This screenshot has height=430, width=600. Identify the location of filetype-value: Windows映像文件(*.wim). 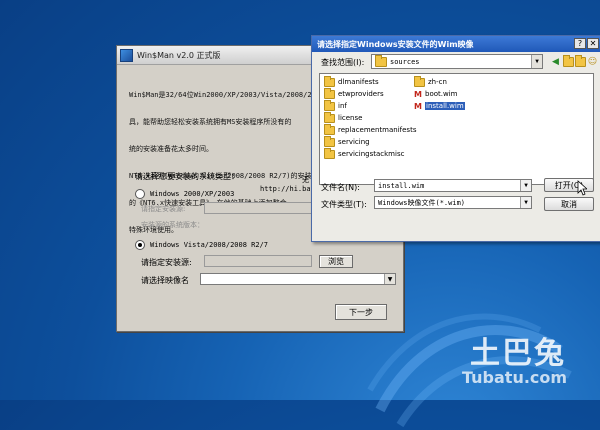
(422, 202).